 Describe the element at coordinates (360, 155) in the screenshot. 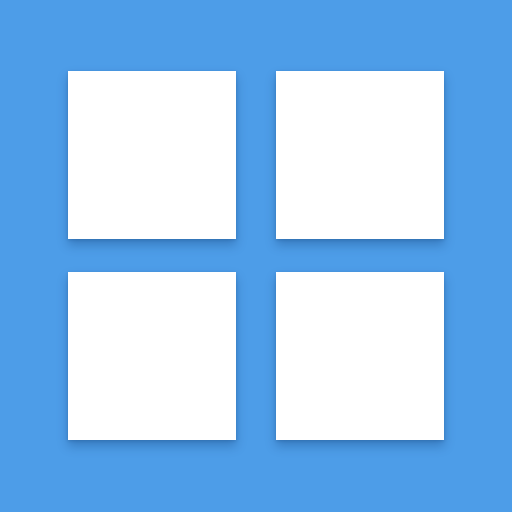

I see `grid-tile-top-right` at that location.